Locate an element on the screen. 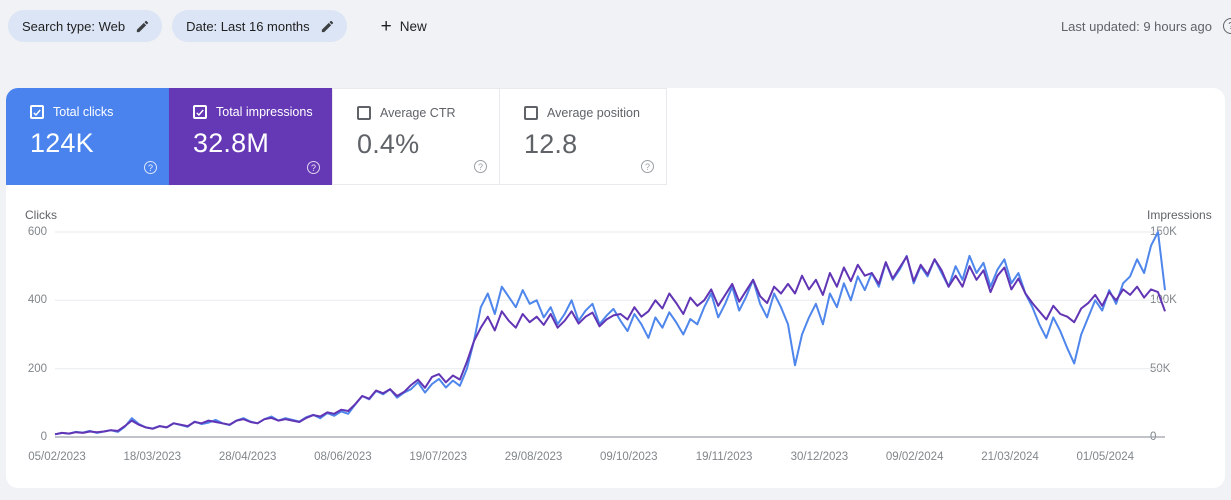  last-updated-text: Last updated: 9 hours ago is located at coordinates (1136, 26).